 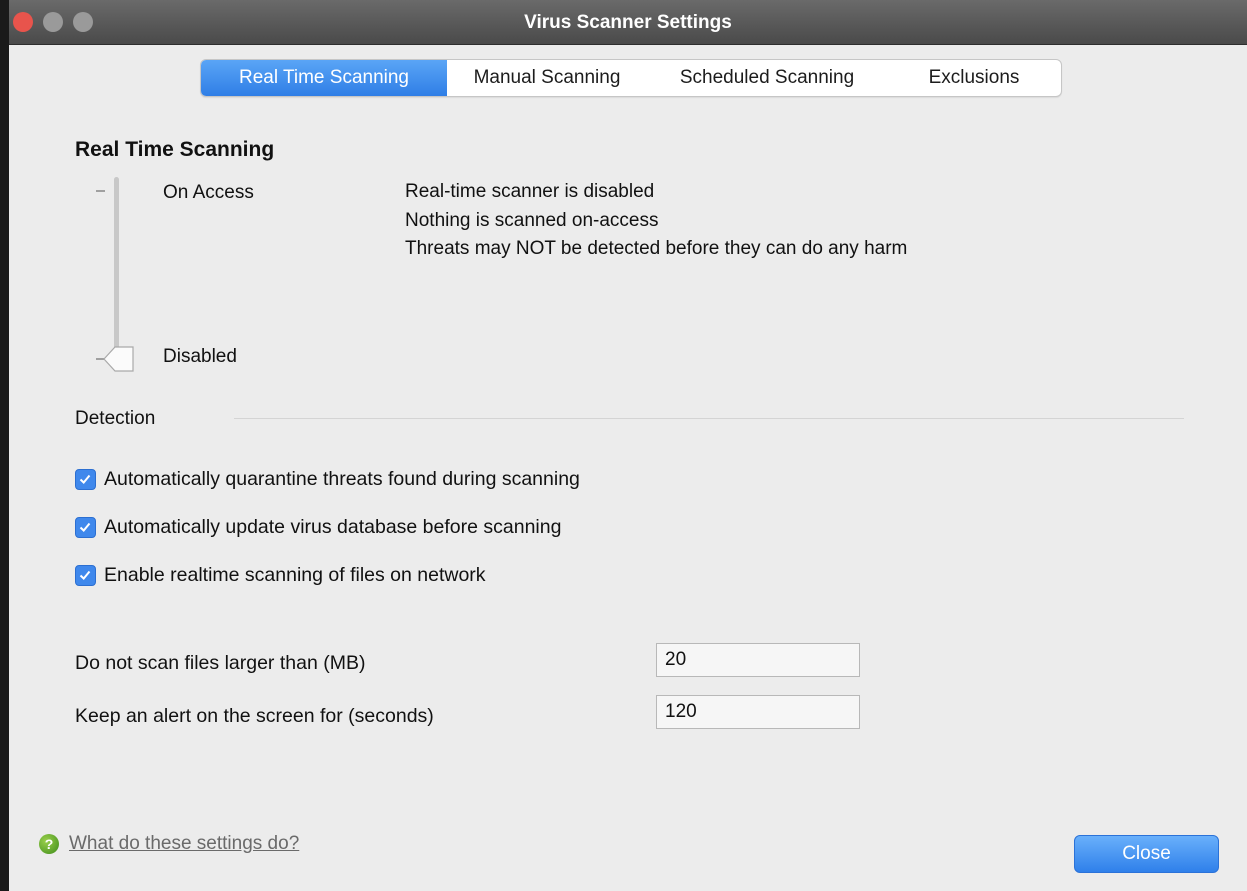 What do you see at coordinates (758, 712) in the screenshot?
I see `alert-duration-input` at bounding box center [758, 712].